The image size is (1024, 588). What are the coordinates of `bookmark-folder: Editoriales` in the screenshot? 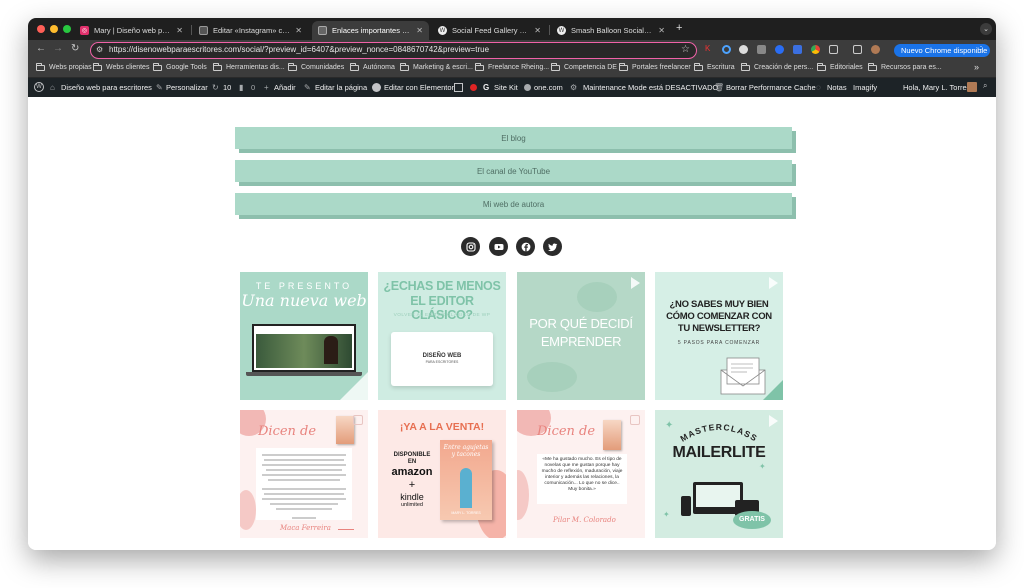 It's located at (840, 66).